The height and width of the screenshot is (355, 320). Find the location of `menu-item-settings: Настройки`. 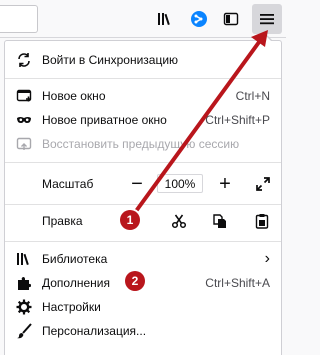

menu-item-settings: Настройки is located at coordinates (143, 307).